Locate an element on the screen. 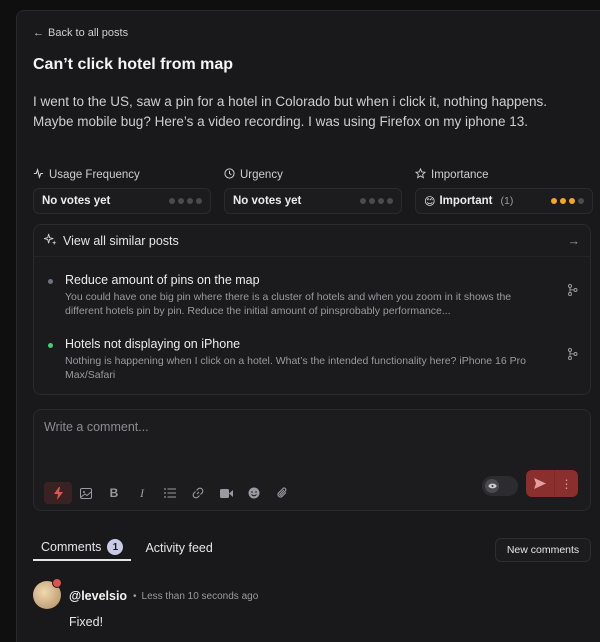 This screenshot has height=642, width=600. clock-icon is located at coordinates (229, 175).